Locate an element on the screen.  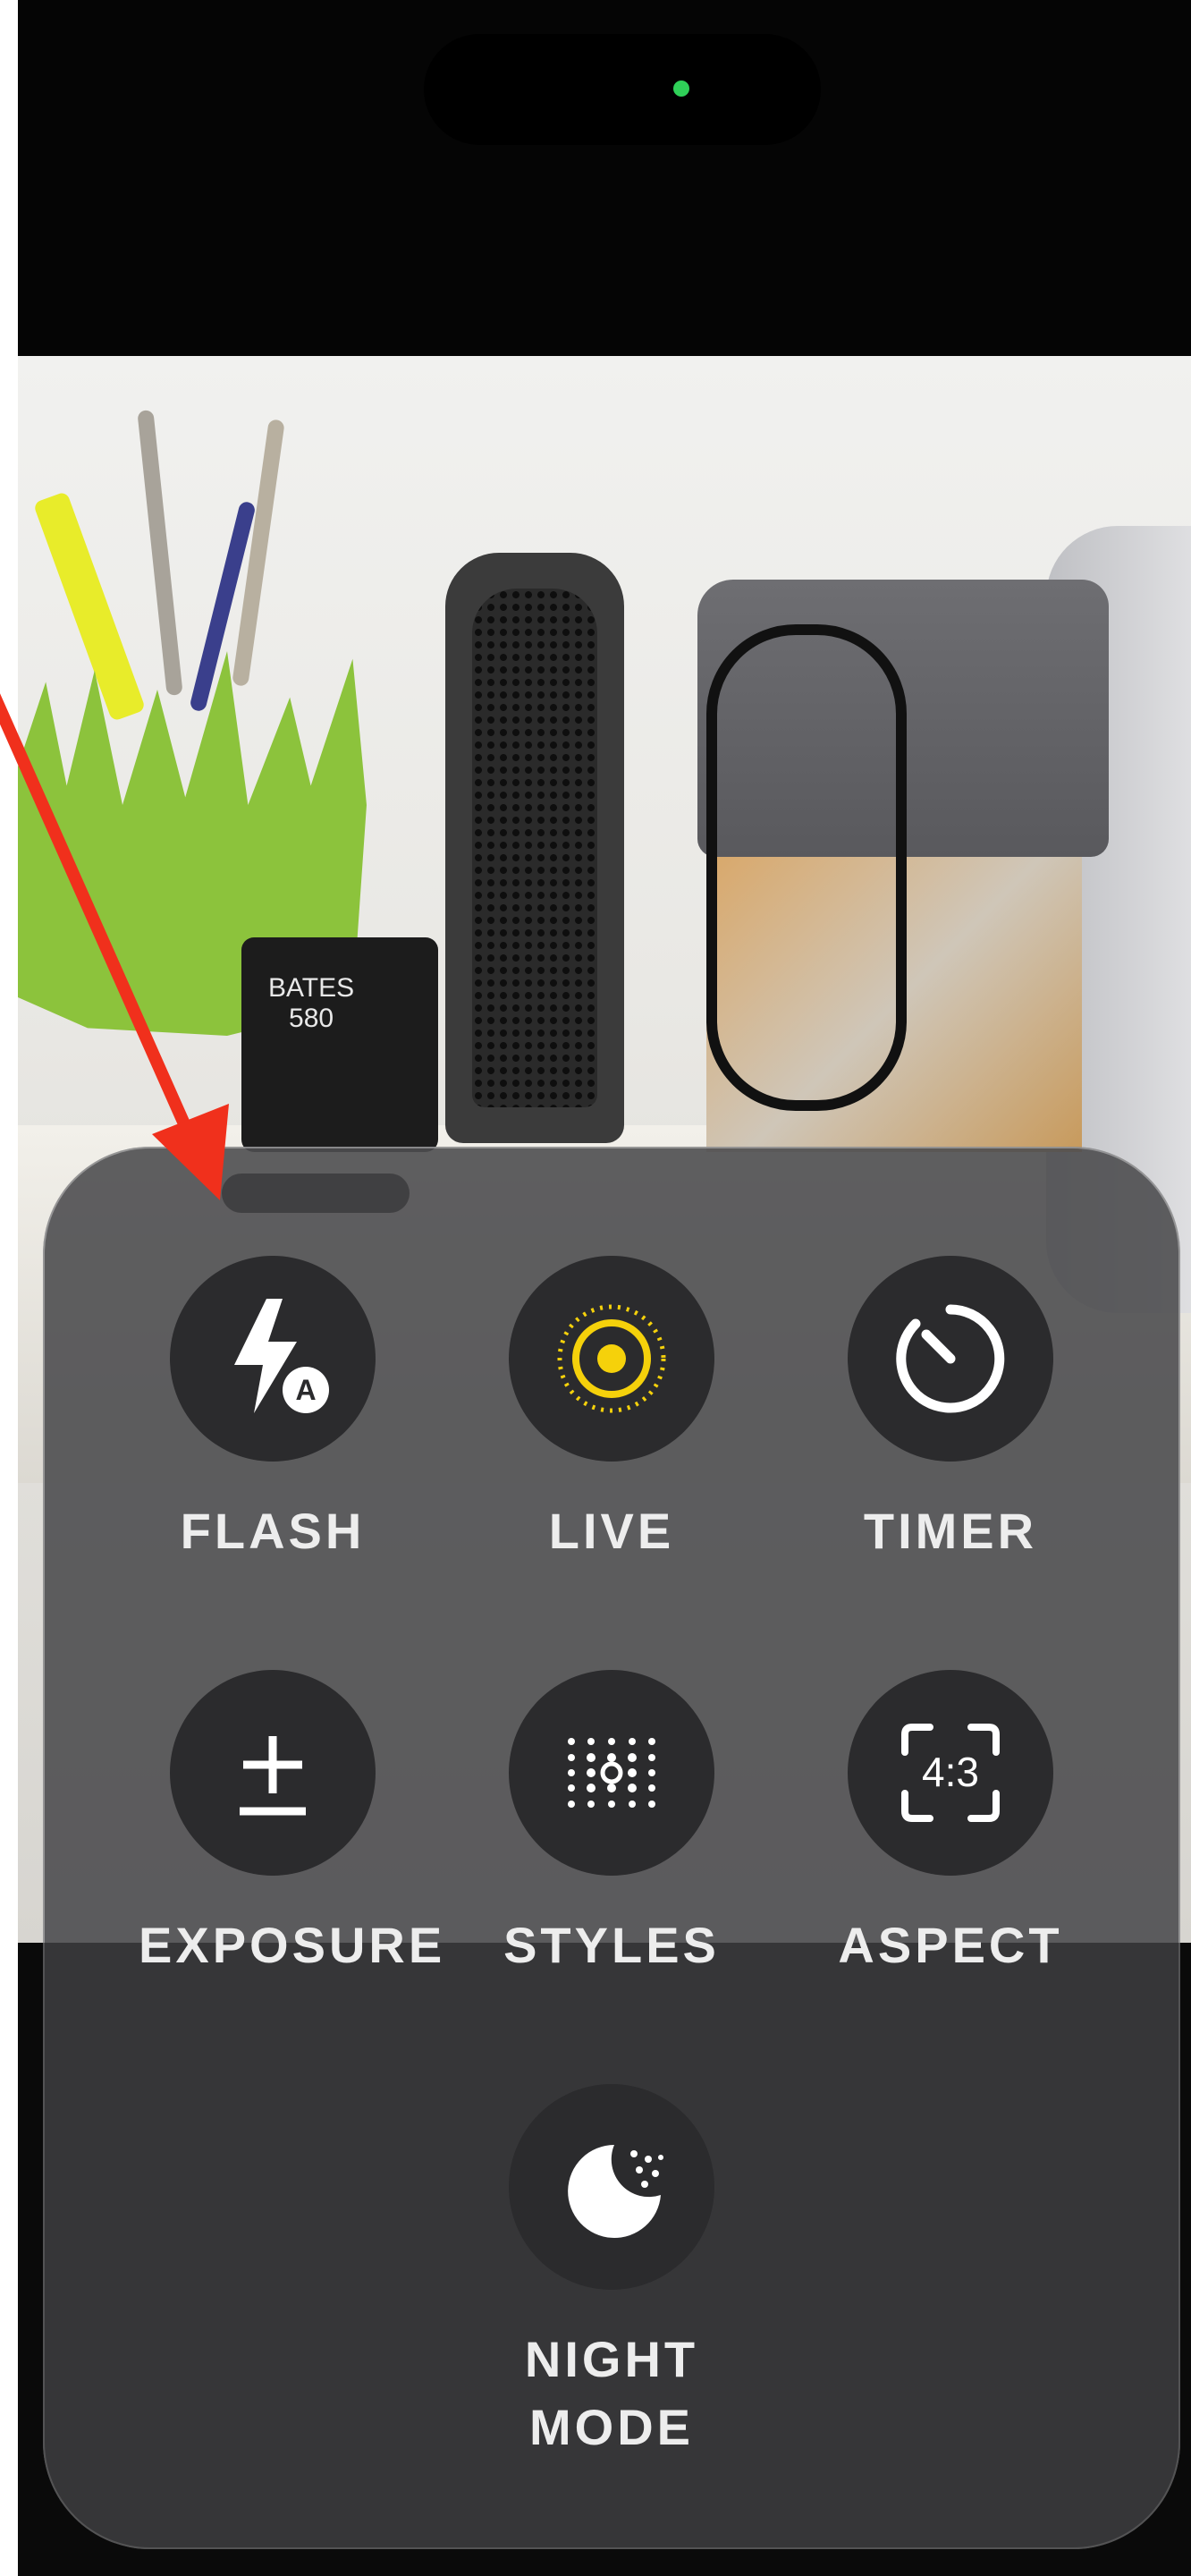
timer-label: TIMER is located at coordinates (950, 1531).